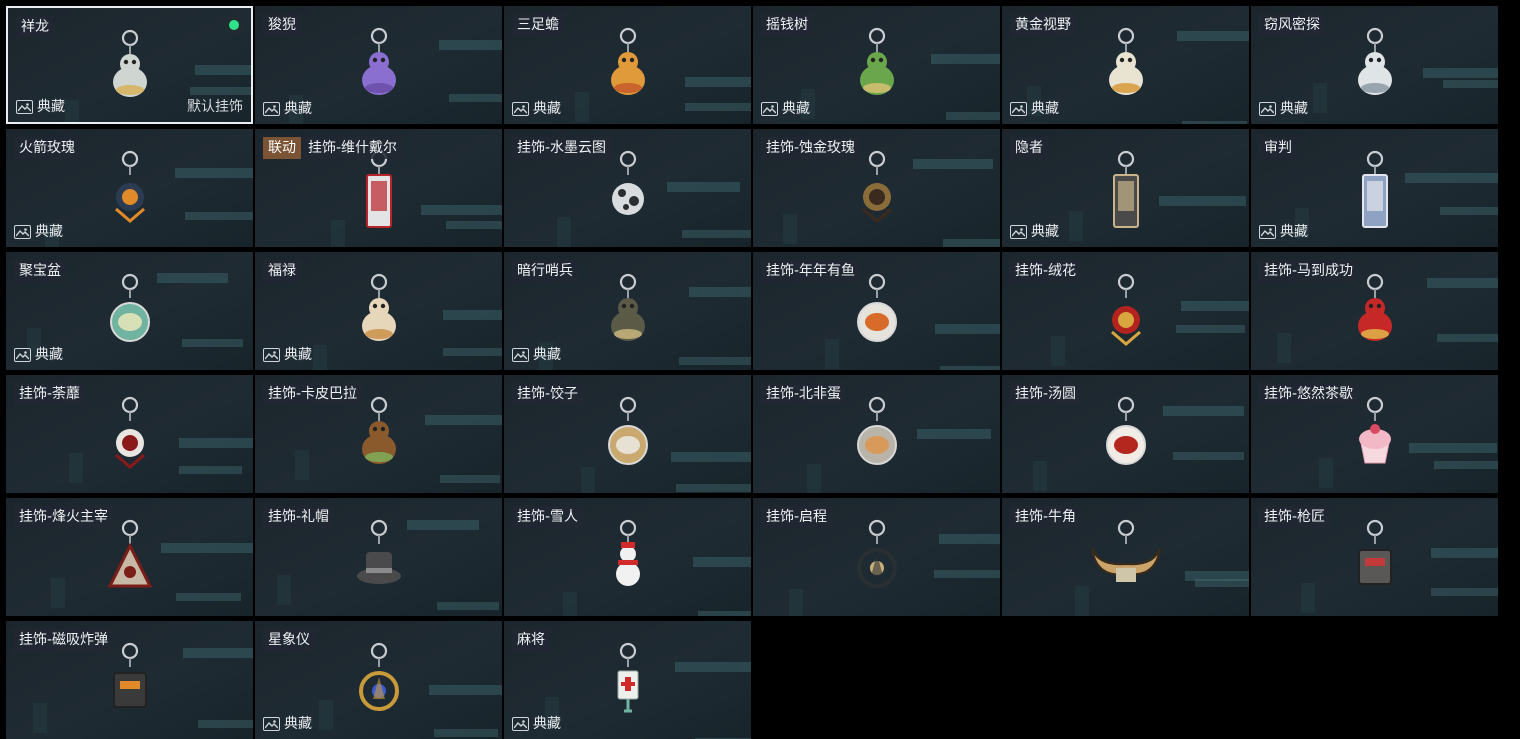 Image resolution: width=1520 pixels, height=739 pixels. I want to click on charm-tags: 挂饰-卡皮巴拉, so click(313, 394).